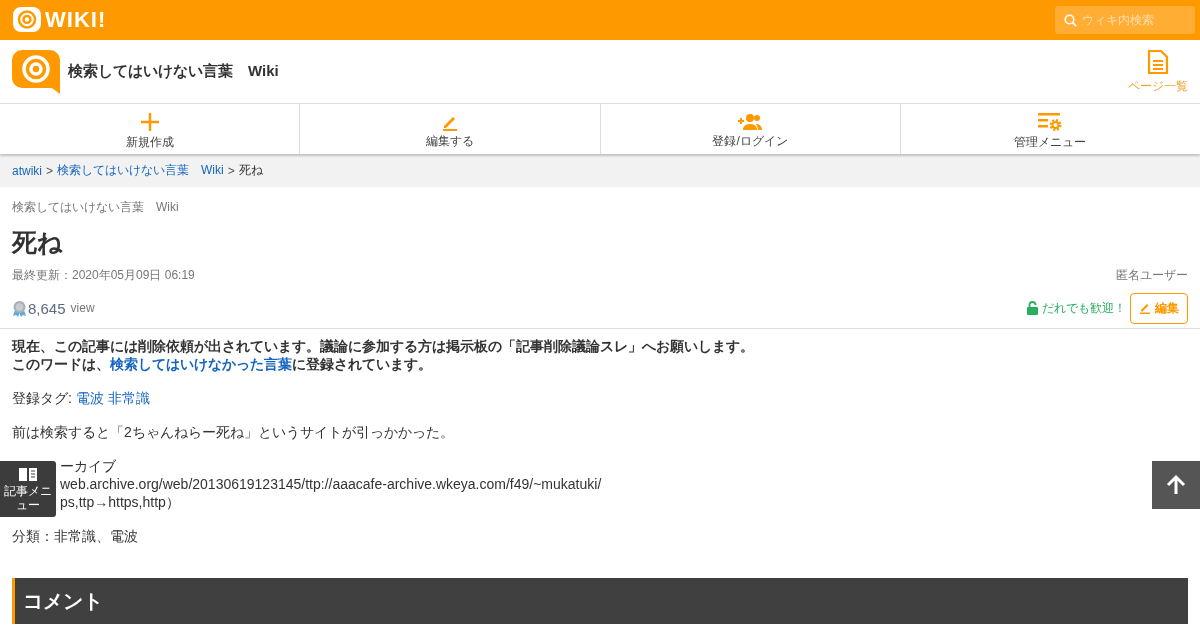 The height and width of the screenshot is (630, 1200). Describe the element at coordinates (38, 242) in the screenshot. I see `page-title: 死ね` at that location.